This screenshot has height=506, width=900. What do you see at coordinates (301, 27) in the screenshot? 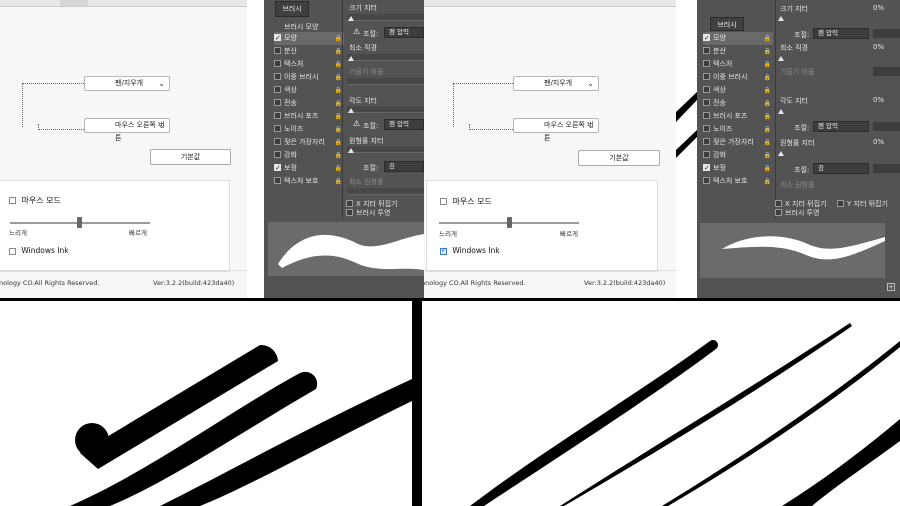
I see `brush-shape-header: 브러시 모양` at bounding box center [301, 27].